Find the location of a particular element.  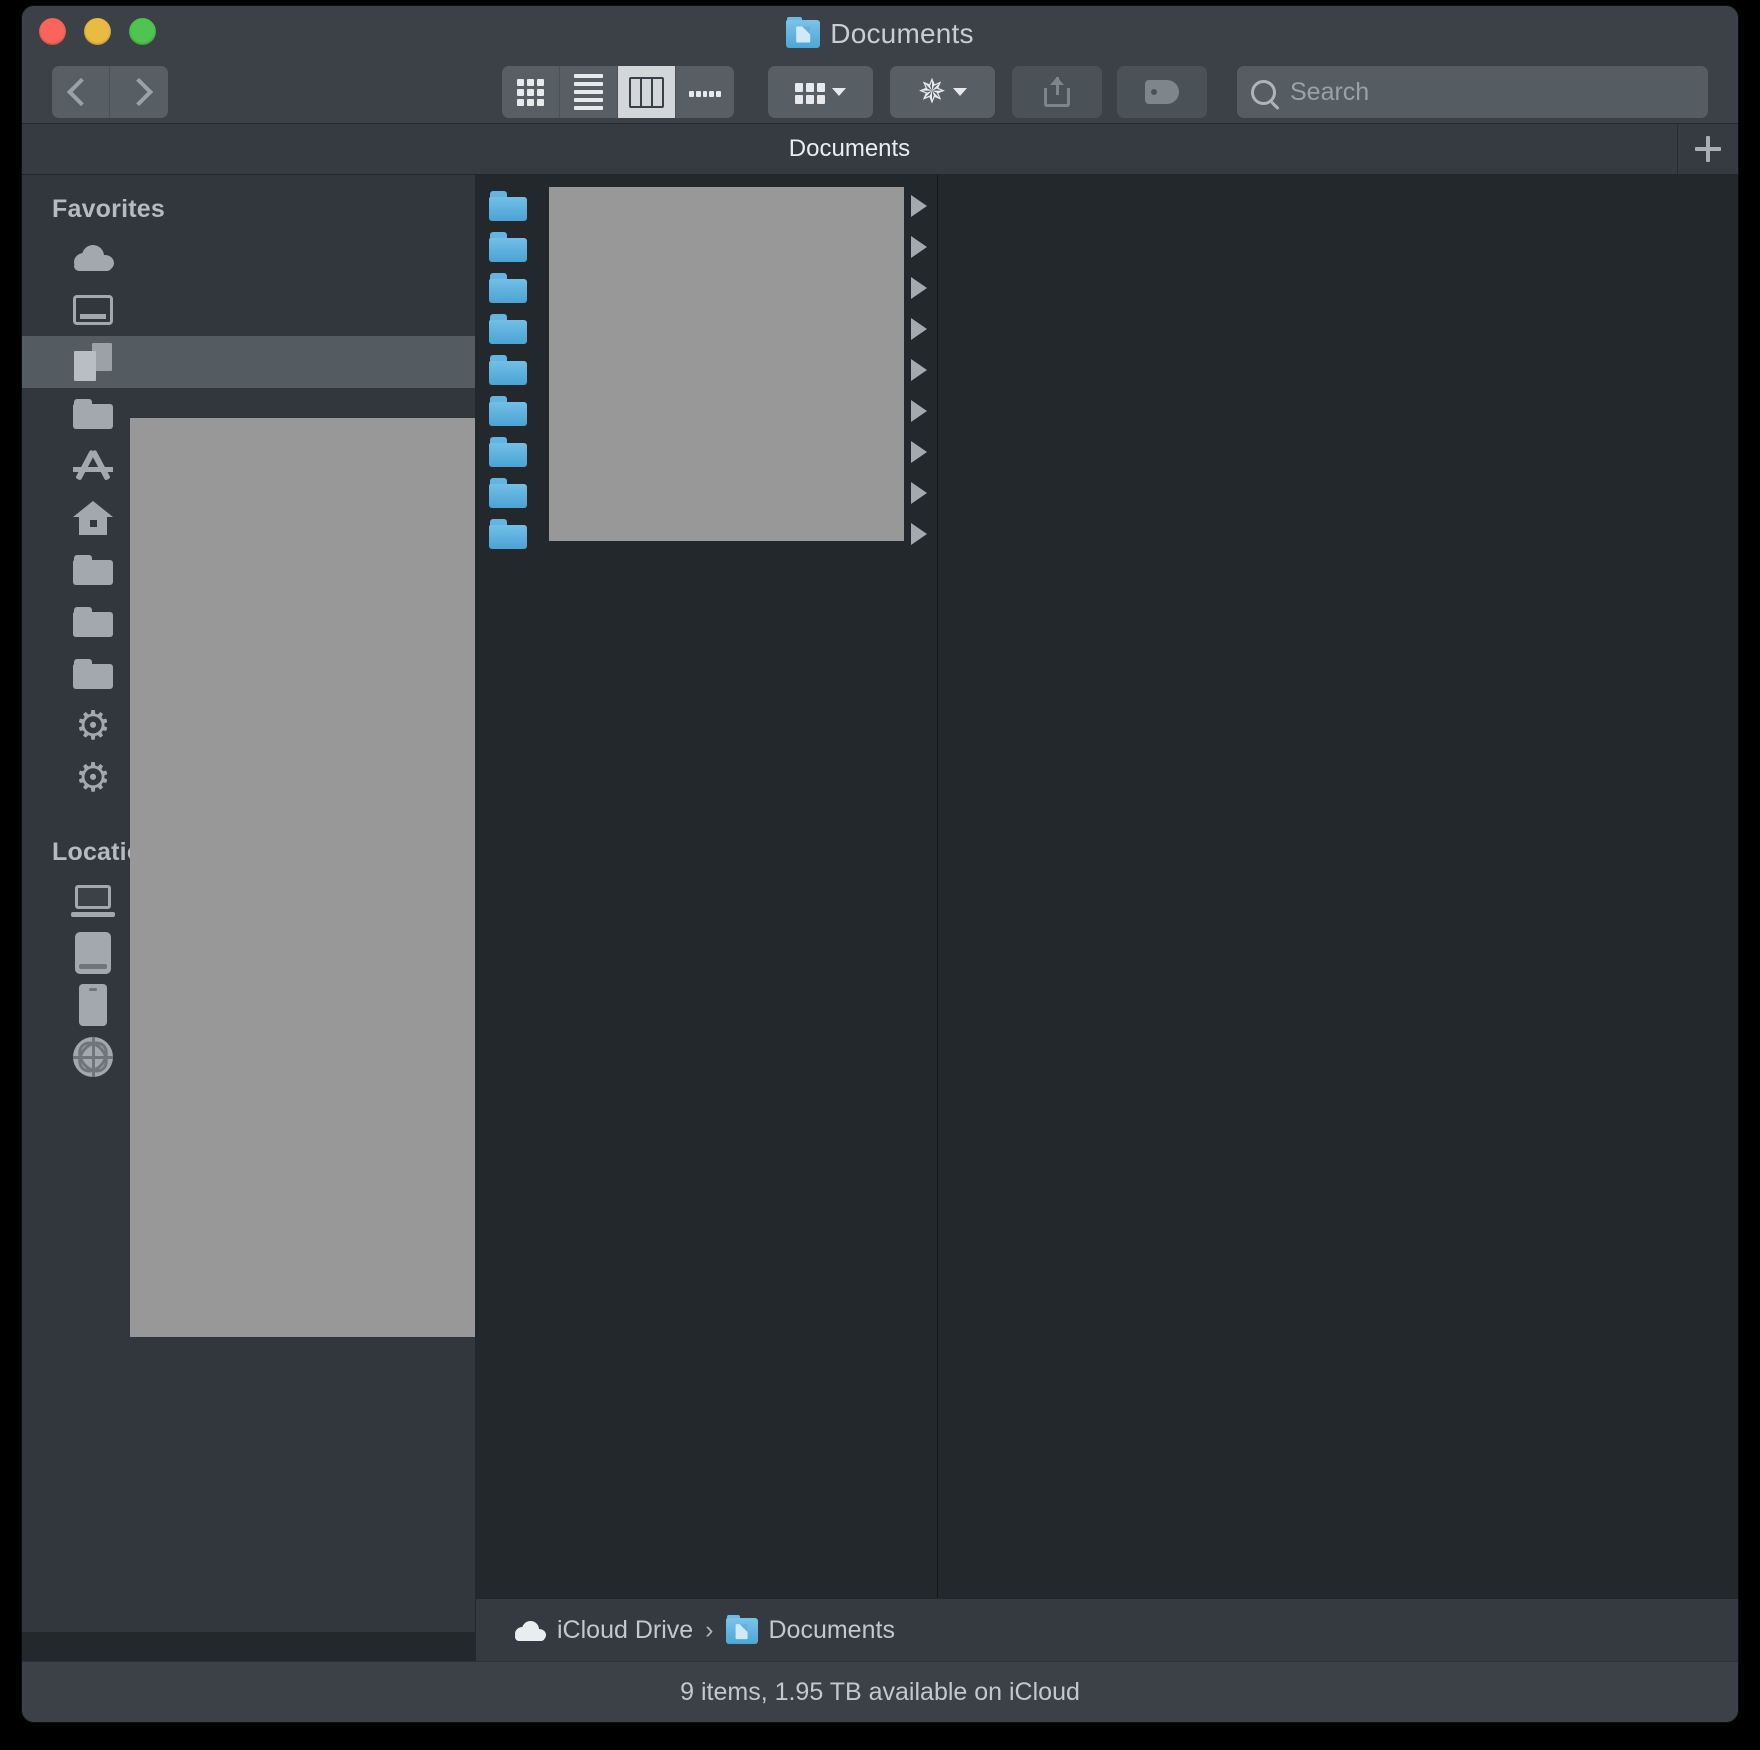

group-items-button is located at coordinates (820, 92).